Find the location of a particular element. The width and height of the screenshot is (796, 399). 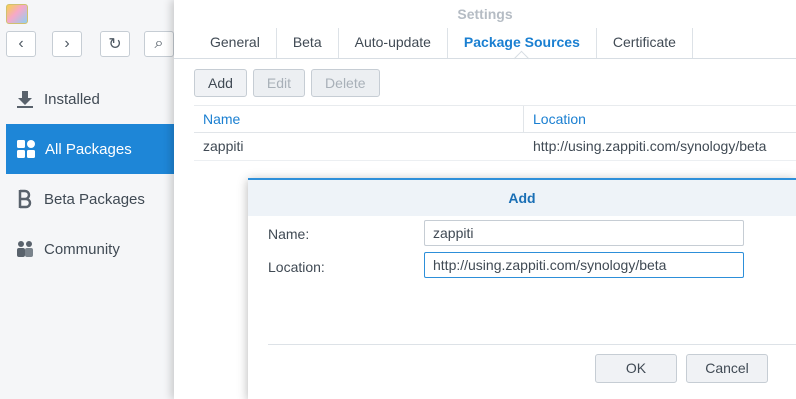

tab-general: General is located at coordinates (235, 43).